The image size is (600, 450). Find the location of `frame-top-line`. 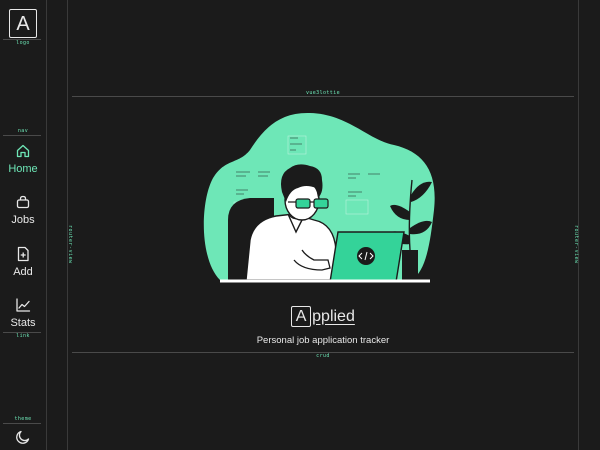

frame-top-line is located at coordinates (323, 96).